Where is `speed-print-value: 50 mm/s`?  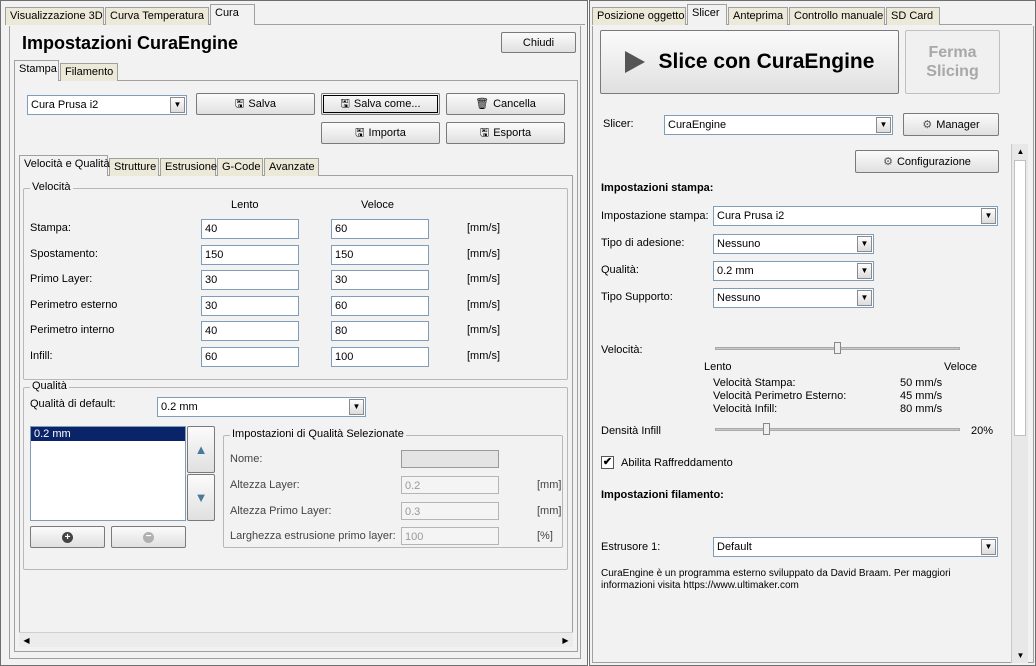 speed-print-value: 50 mm/s is located at coordinates (921, 383).